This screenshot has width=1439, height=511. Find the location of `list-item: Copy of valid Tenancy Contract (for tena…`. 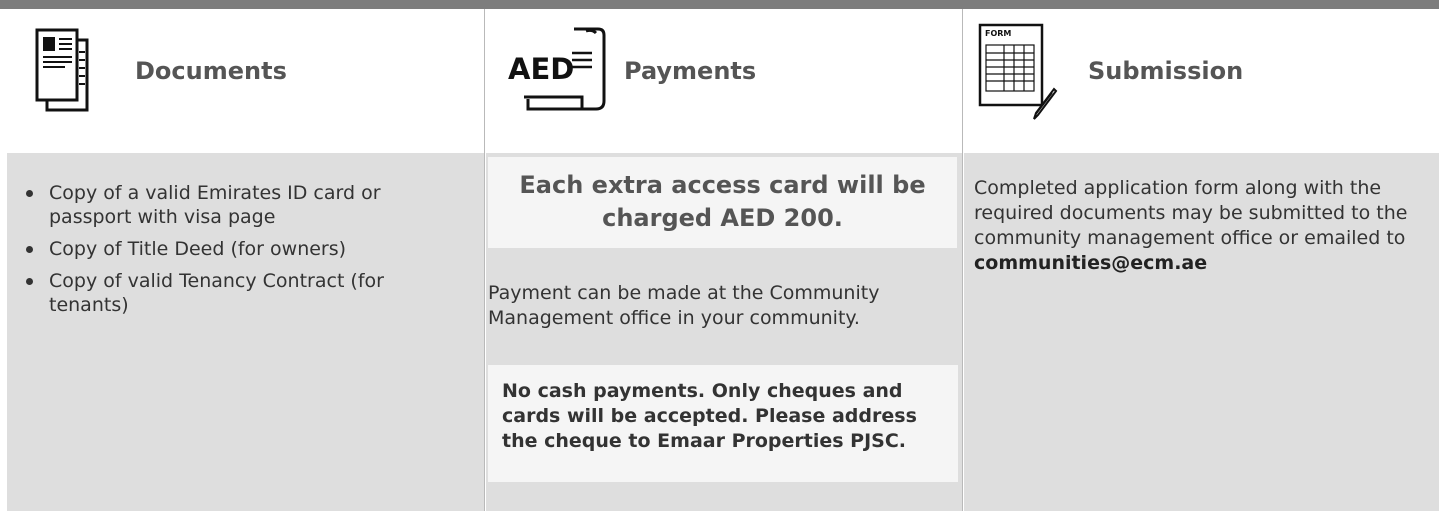

list-item: Copy of valid Tenancy Contract (for tena… is located at coordinates (244, 293).